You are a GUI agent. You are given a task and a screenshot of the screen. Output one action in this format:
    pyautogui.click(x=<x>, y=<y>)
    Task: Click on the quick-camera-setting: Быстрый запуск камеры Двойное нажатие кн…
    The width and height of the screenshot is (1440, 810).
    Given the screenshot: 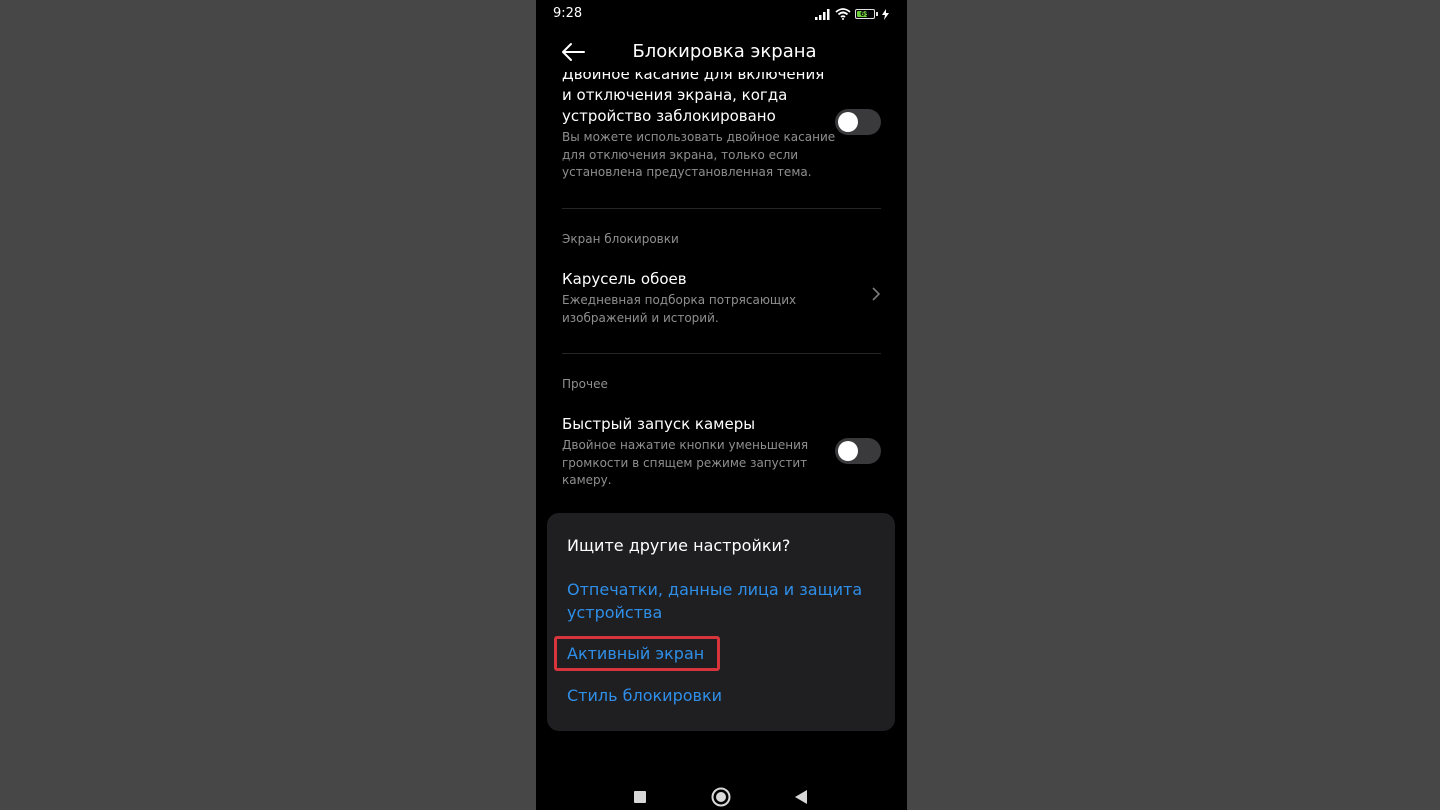 What is the action you would take?
    pyautogui.click(x=721, y=452)
    